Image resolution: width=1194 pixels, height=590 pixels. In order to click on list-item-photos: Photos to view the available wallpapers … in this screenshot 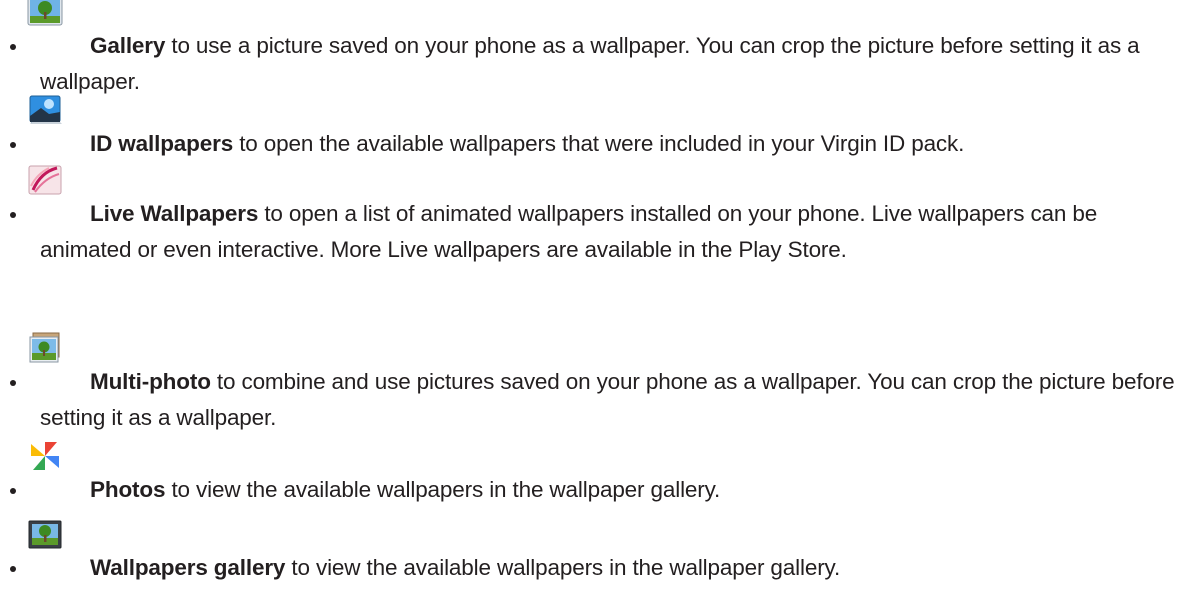, I will do `click(595, 475)`.